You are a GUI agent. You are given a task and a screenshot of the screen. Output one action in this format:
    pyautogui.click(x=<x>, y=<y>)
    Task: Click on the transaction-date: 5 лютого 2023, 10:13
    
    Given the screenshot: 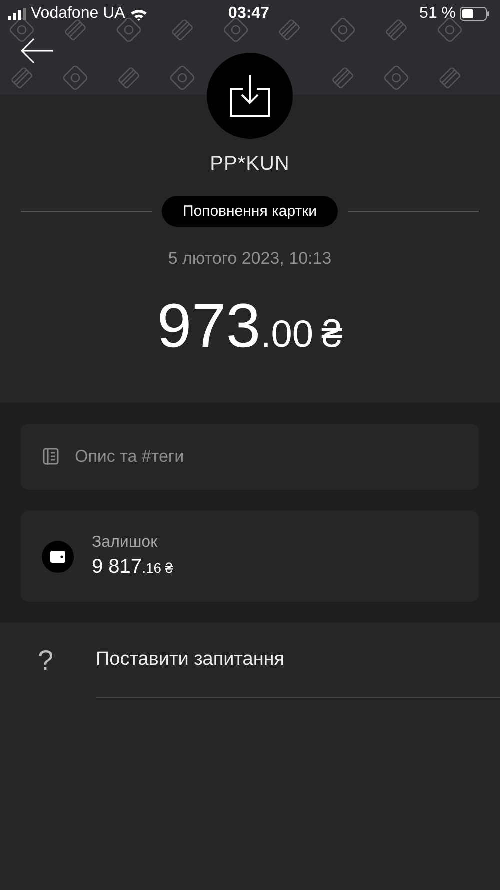 What is the action you would take?
    pyautogui.click(x=250, y=259)
    